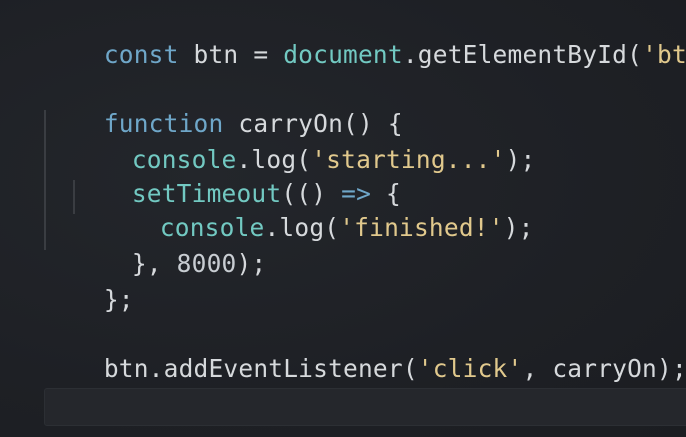 Image resolution: width=686 pixels, height=437 pixels. I want to click on token: },, so click(154, 263).